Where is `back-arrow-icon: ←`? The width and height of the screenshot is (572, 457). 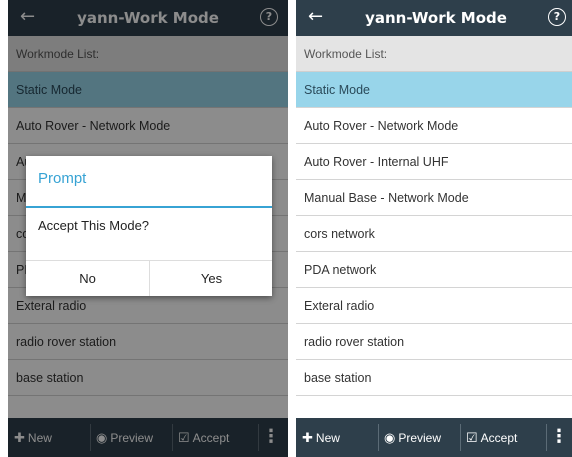
back-arrow-icon: ← is located at coordinates (315, 17).